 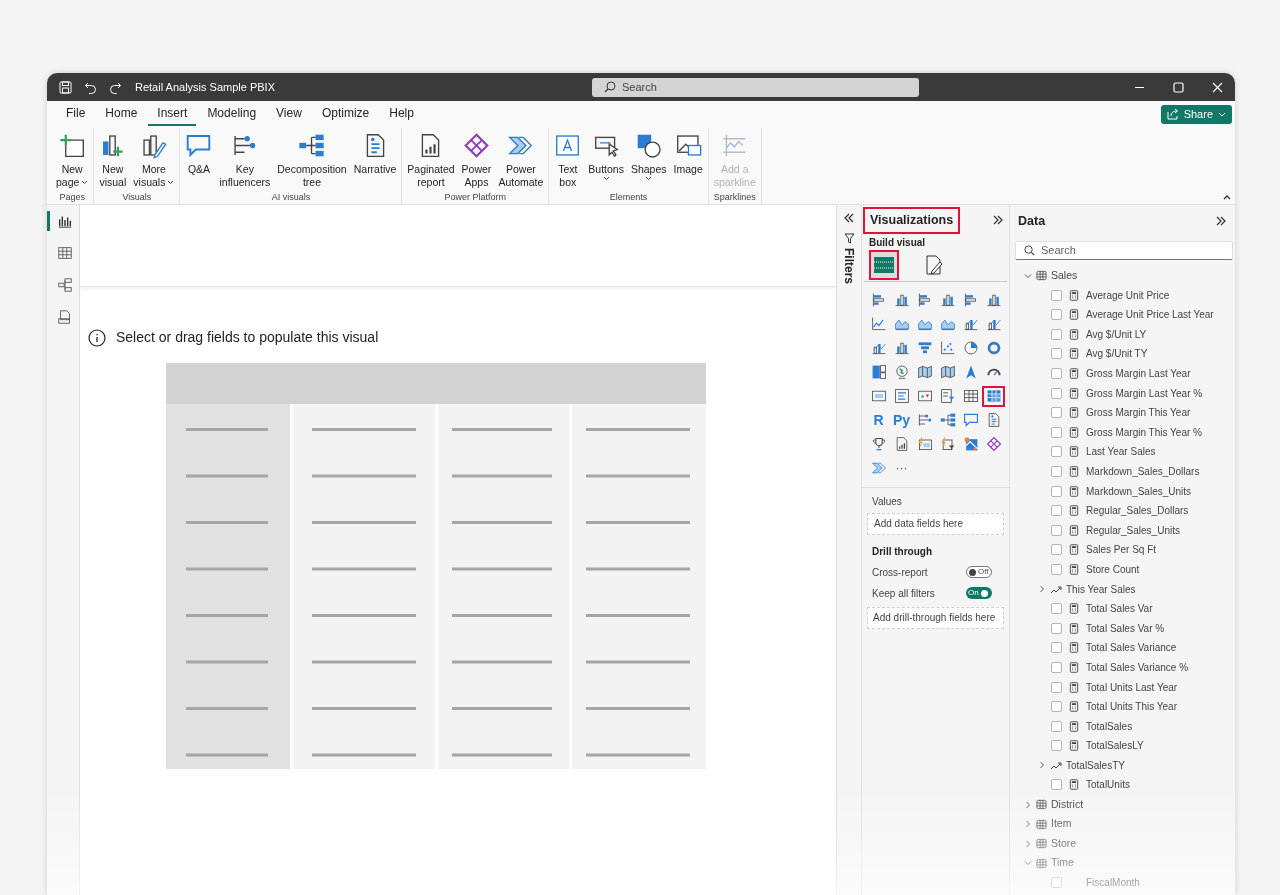 I want to click on save-icon, so click(x=65, y=87).